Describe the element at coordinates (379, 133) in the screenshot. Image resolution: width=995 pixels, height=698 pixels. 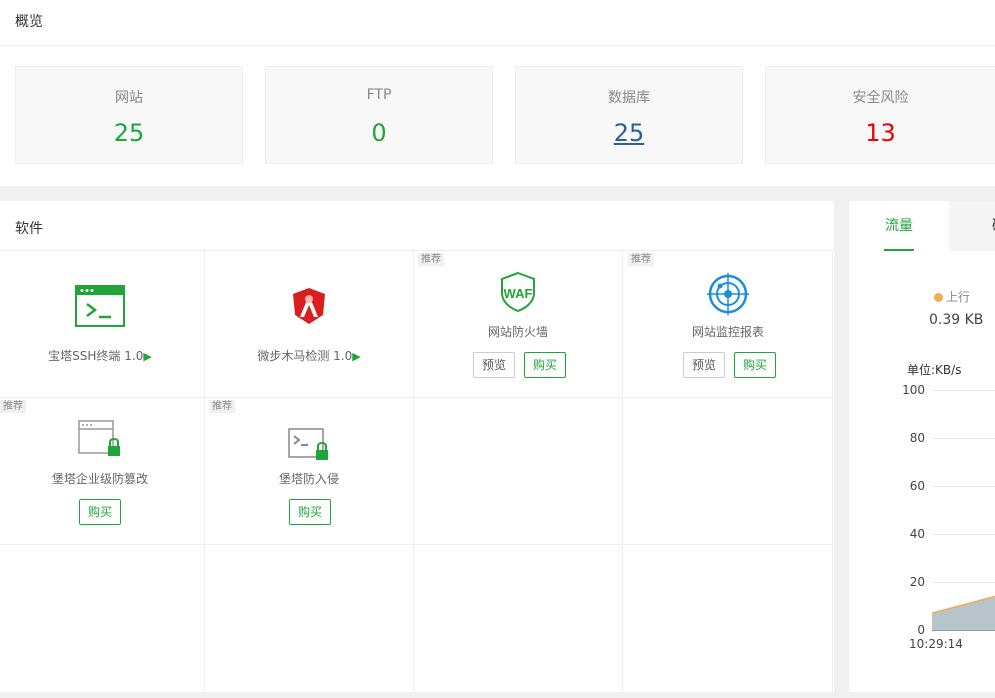
I see `stat-value: 0` at that location.